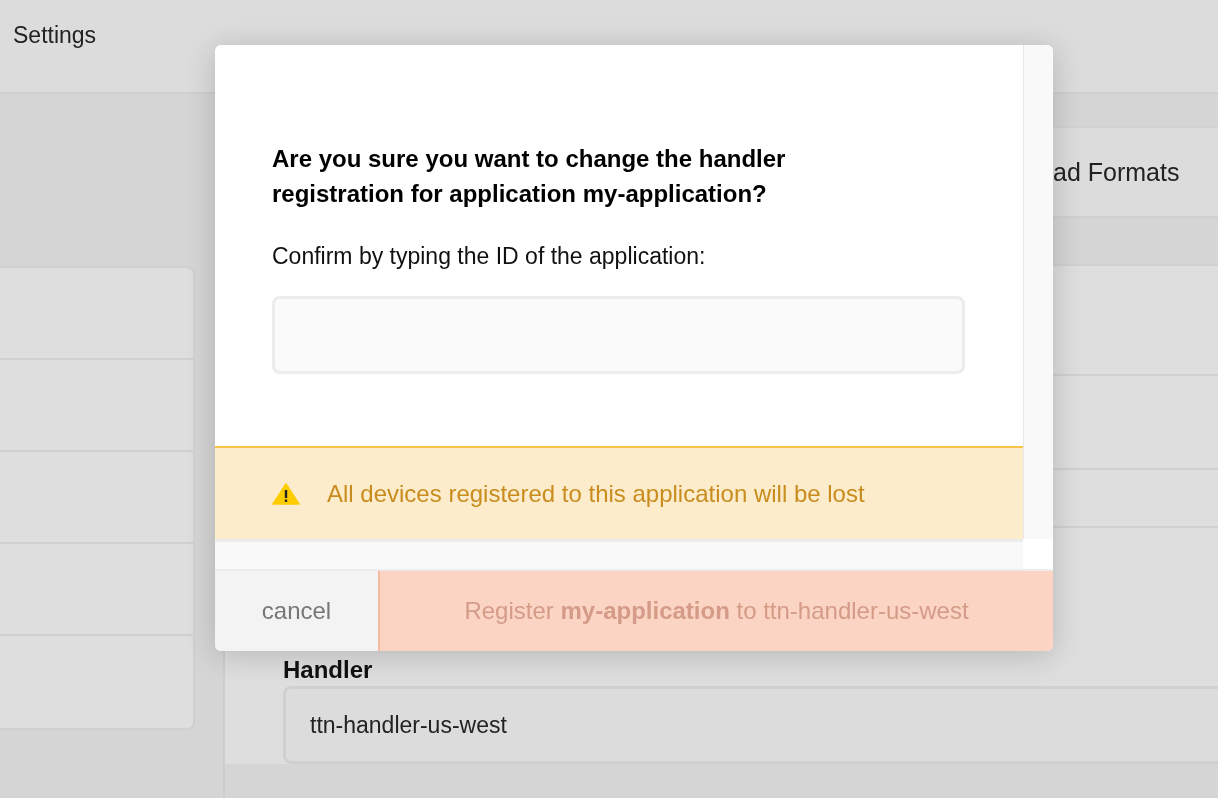  Describe the element at coordinates (296, 611) in the screenshot. I see `cancel-button: cancel` at that location.